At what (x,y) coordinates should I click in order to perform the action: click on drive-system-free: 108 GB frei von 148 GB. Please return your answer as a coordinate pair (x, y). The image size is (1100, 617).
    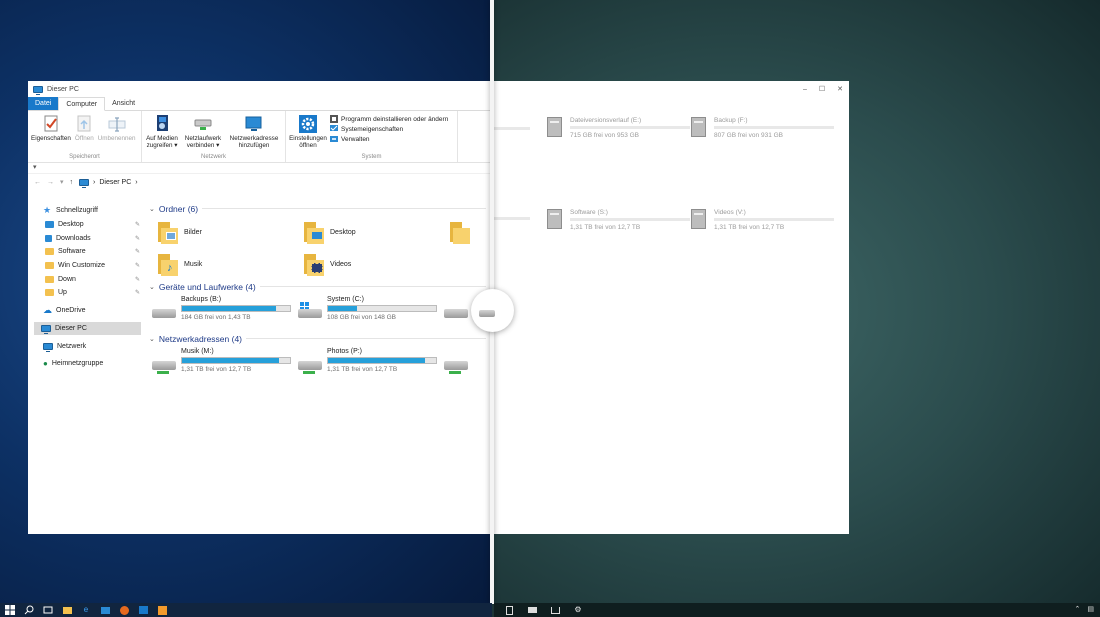
    Looking at the image, I should click on (362, 317).